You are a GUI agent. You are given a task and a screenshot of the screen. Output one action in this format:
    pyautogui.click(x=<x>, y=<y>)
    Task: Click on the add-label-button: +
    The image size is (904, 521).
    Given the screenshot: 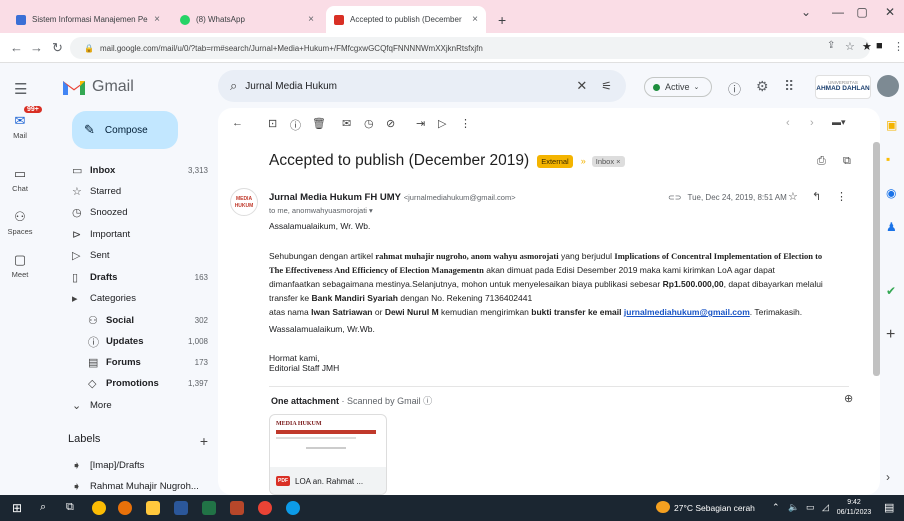 What is the action you would take?
    pyautogui.click(x=204, y=441)
    